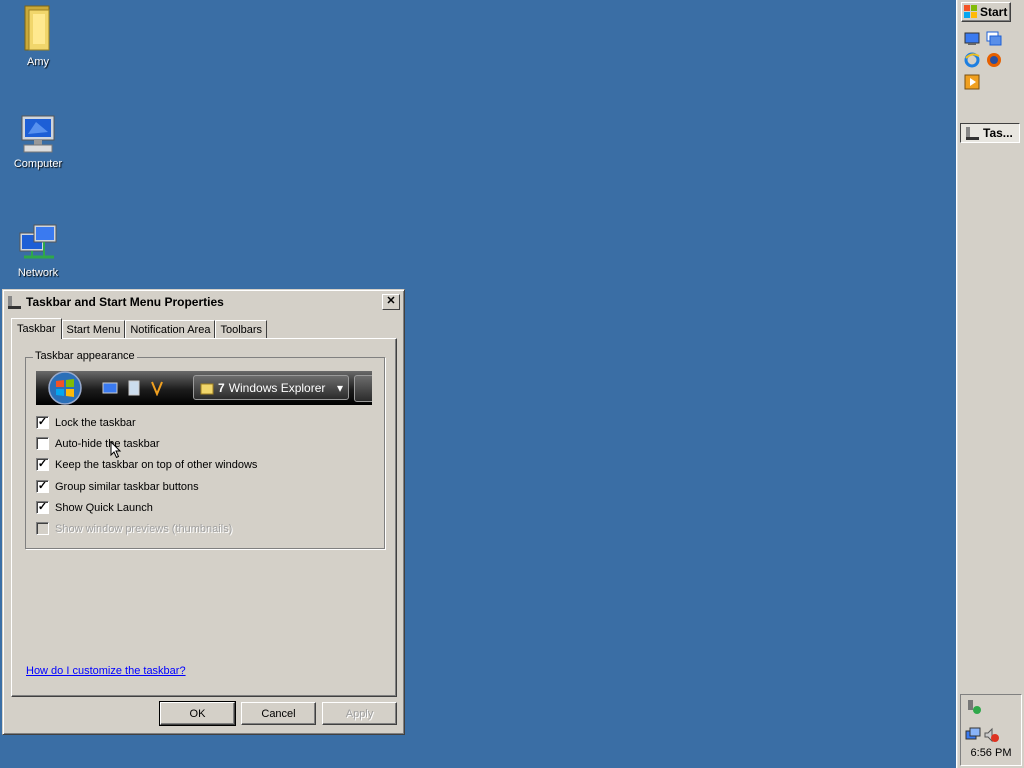 This screenshot has width=1024, height=768. I want to click on media-player-icon, so click(972, 82).